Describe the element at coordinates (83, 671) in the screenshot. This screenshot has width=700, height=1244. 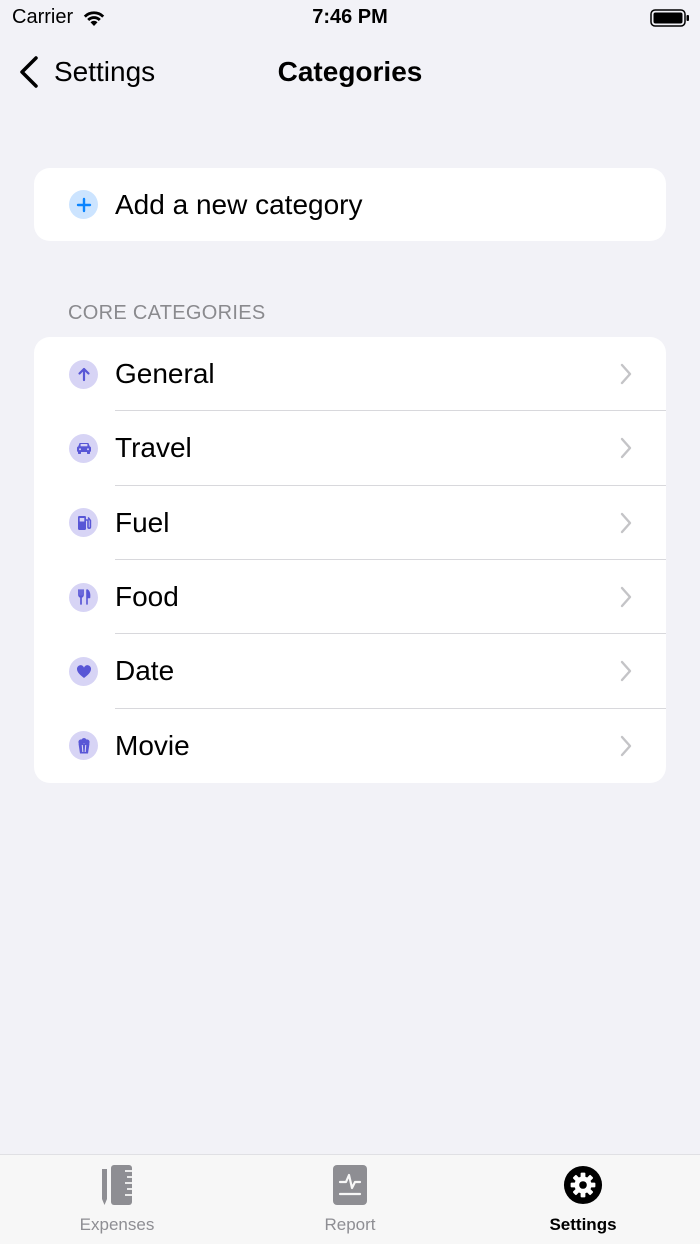
I see `heart-icon` at that location.